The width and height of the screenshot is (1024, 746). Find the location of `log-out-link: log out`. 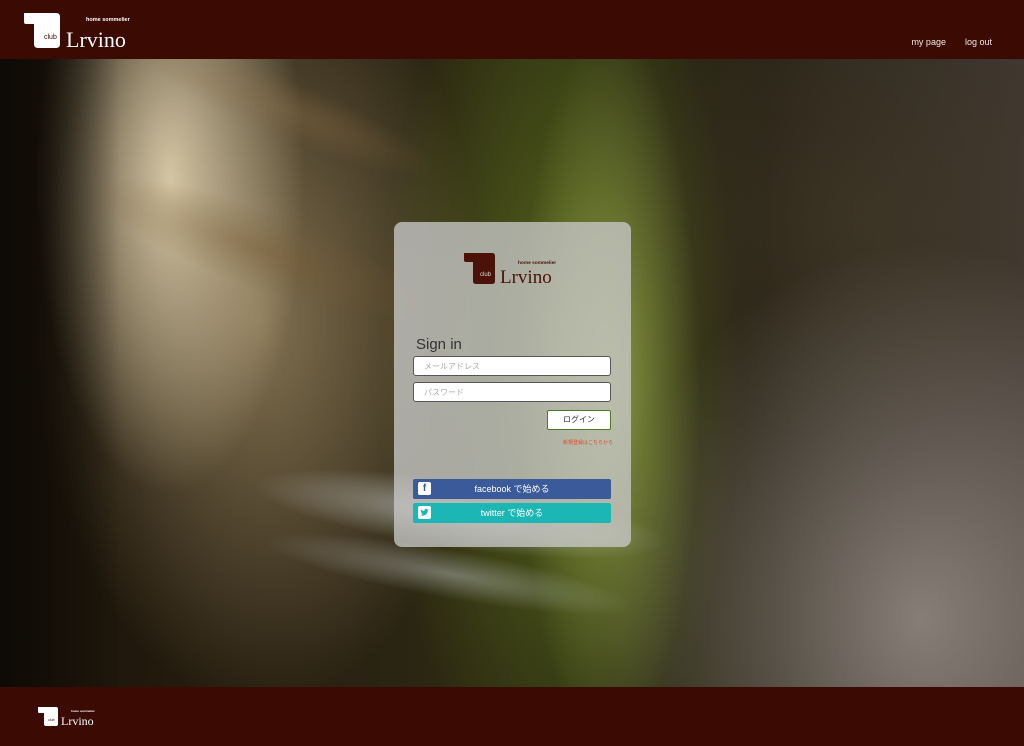

log-out-link: log out is located at coordinates (978, 42).